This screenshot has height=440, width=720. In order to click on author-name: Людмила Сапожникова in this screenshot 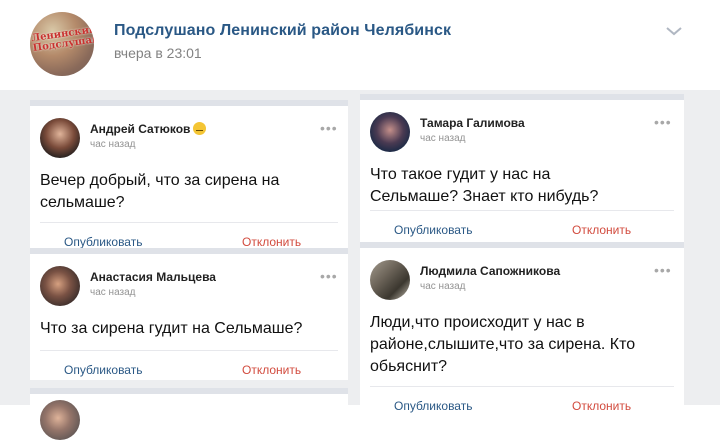, I will do `click(490, 271)`.